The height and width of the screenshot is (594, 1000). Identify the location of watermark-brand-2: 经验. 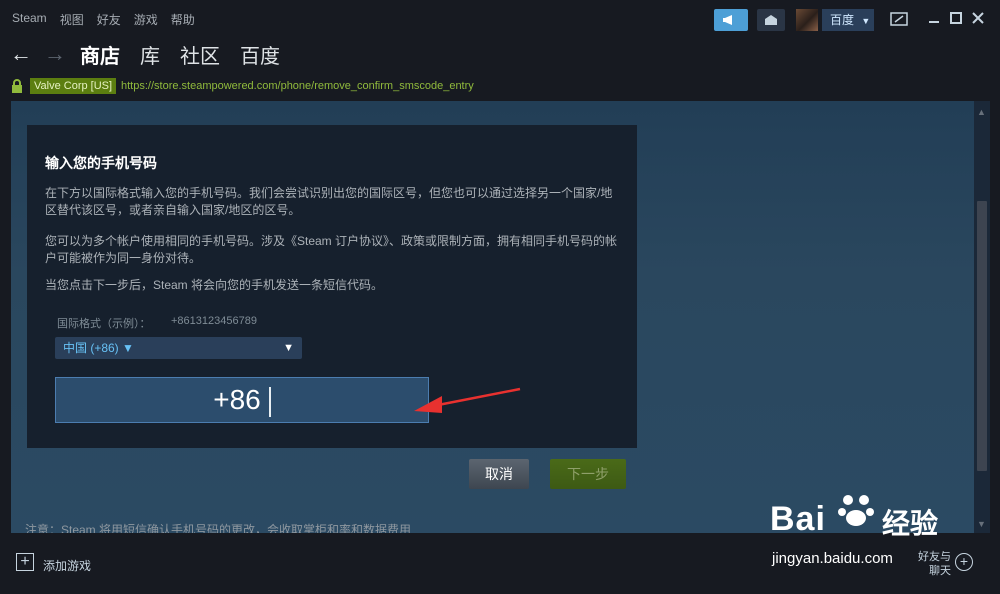
(910, 523).